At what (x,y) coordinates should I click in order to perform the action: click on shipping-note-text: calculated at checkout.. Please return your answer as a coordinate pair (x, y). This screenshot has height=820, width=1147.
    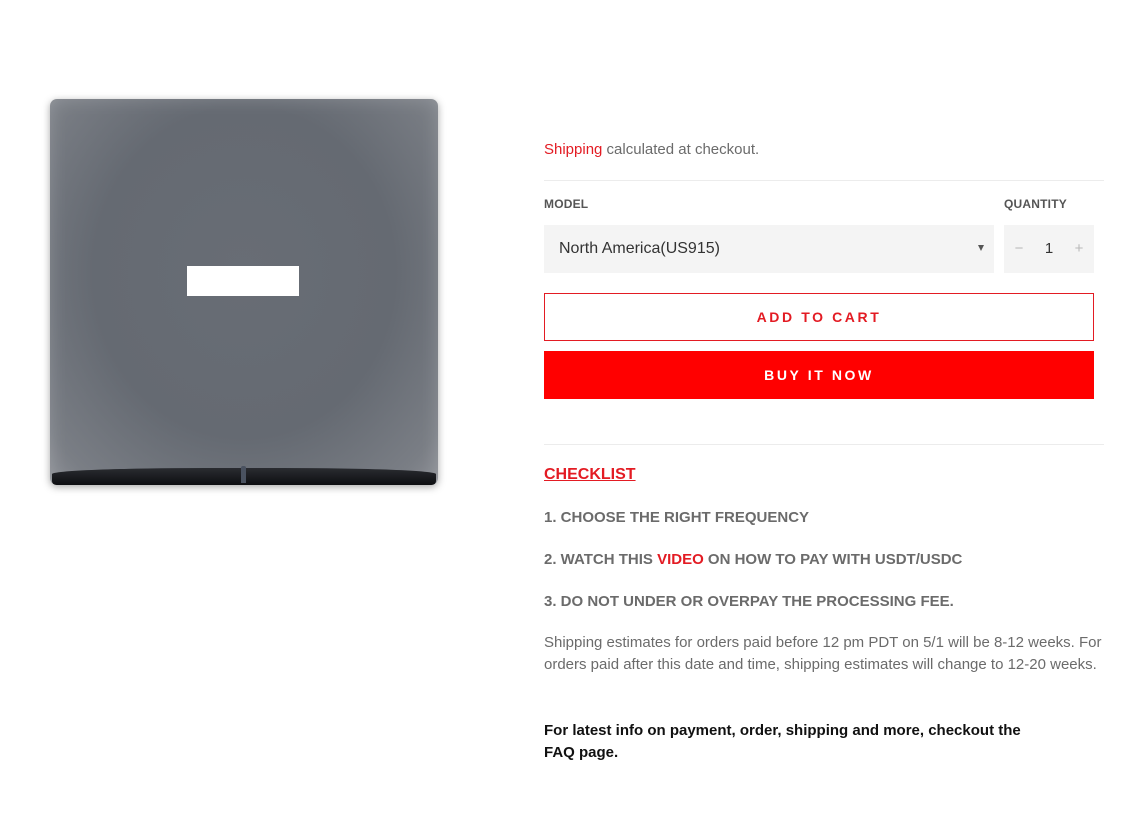
    Looking at the image, I should click on (681, 149).